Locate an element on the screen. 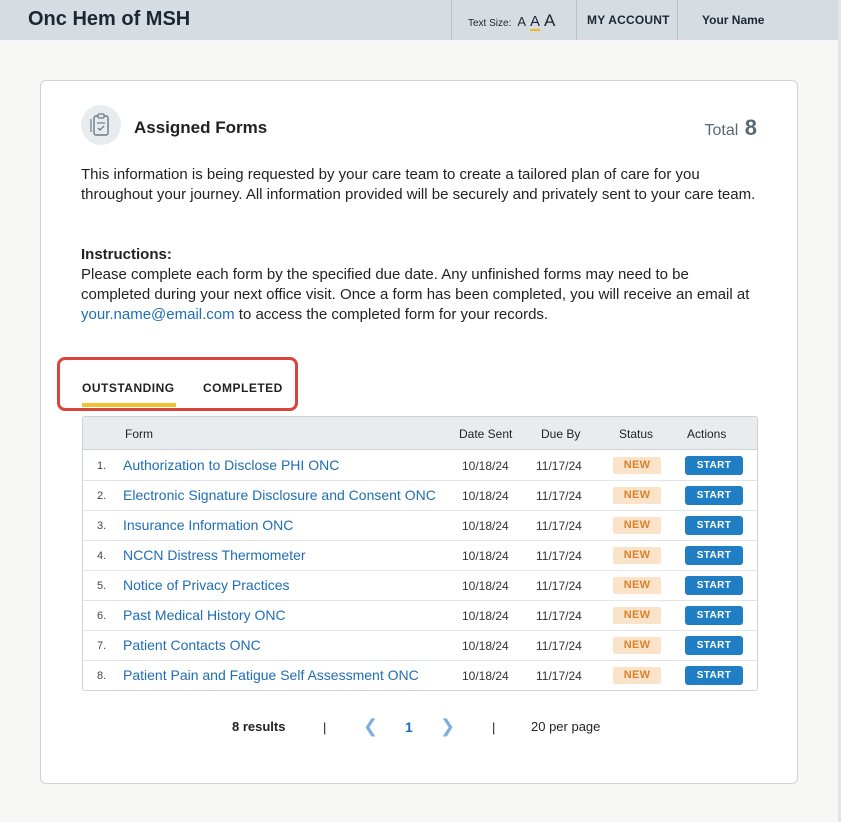 The width and height of the screenshot is (841, 822). text-size-small-button: A is located at coordinates (521, 21).